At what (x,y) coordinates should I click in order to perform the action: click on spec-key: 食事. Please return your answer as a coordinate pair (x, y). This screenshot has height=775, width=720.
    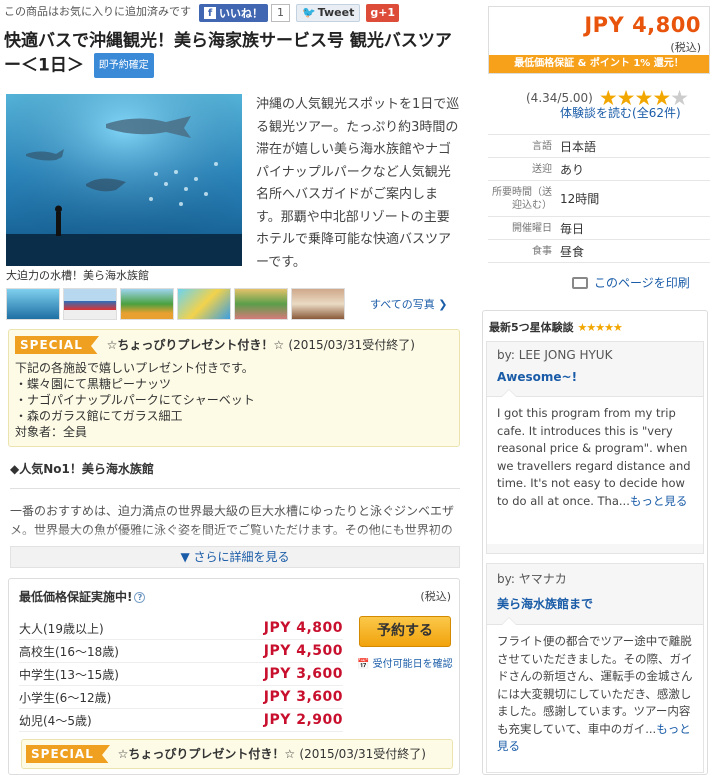
    Looking at the image, I should click on (542, 251).